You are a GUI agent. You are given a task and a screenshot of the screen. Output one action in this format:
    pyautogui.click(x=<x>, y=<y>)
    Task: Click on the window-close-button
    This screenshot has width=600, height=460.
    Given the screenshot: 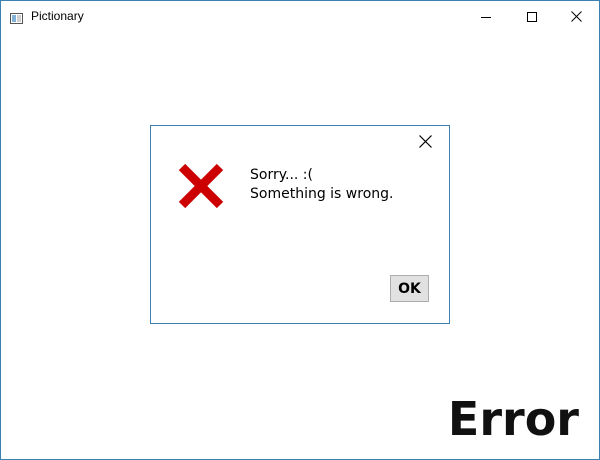 What is the action you would take?
    pyautogui.click(x=576, y=16)
    